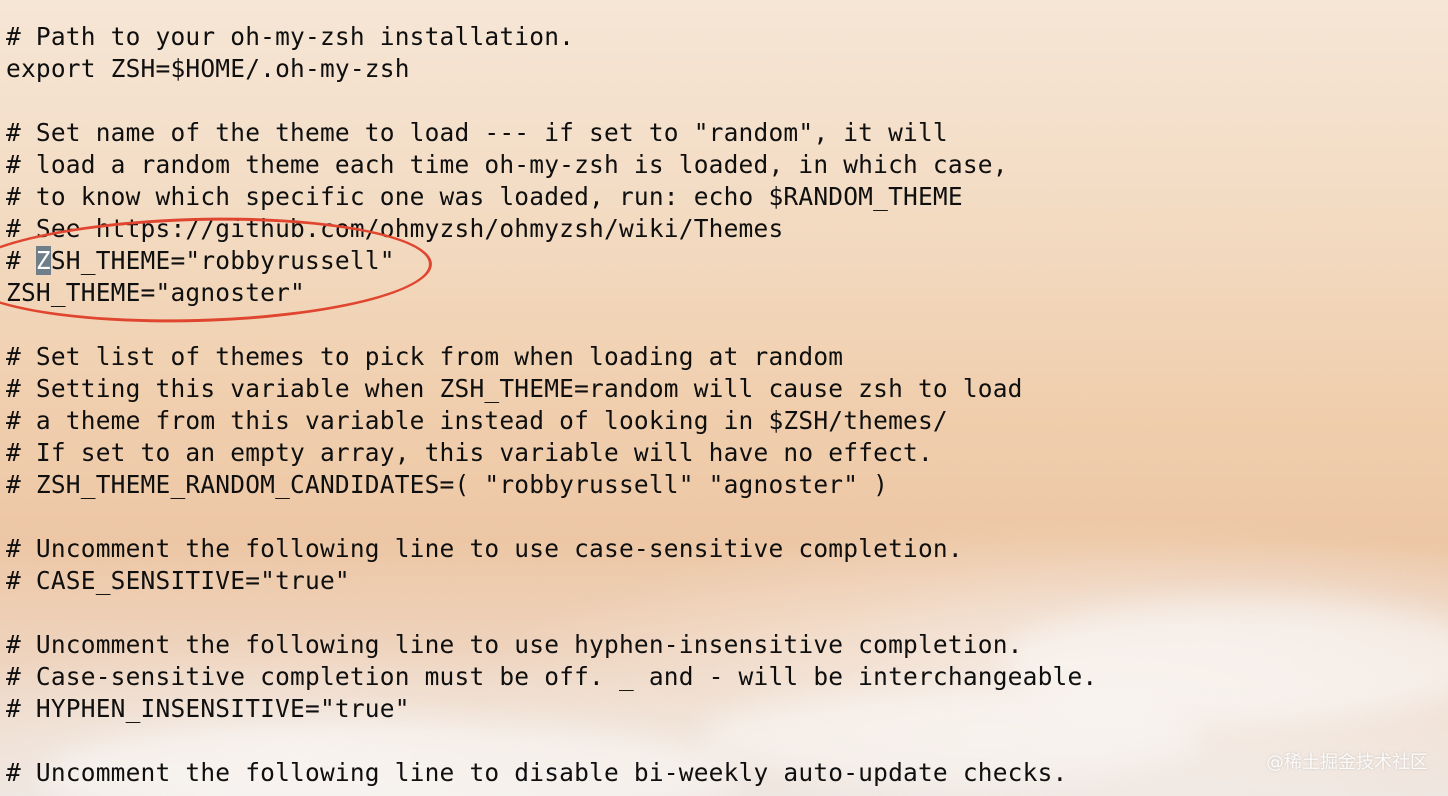  Describe the element at coordinates (178, 580) in the screenshot. I see `code-line: # CASE_SENSITIVE="true"` at that location.